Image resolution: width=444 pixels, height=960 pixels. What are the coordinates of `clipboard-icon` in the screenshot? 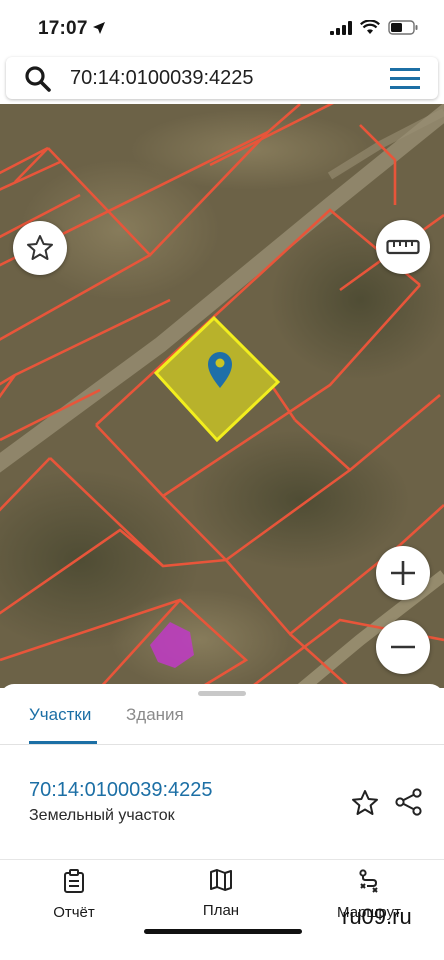 It's located at (74, 881).